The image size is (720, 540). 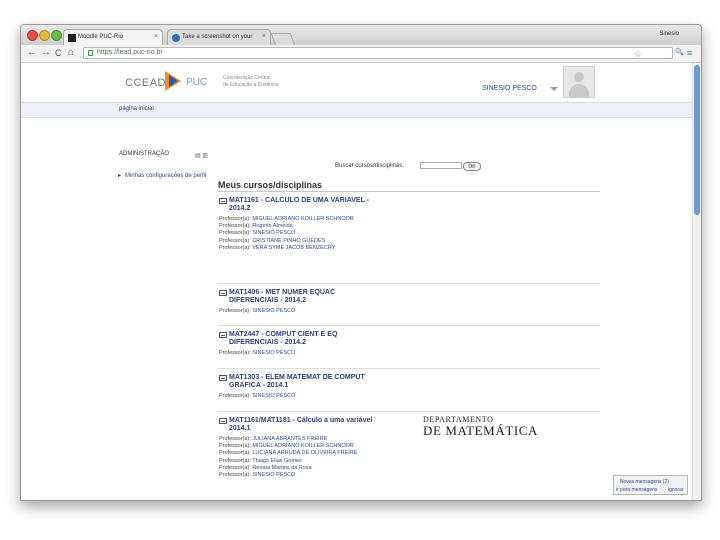 I want to click on lock-icon, so click(x=90, y=53).